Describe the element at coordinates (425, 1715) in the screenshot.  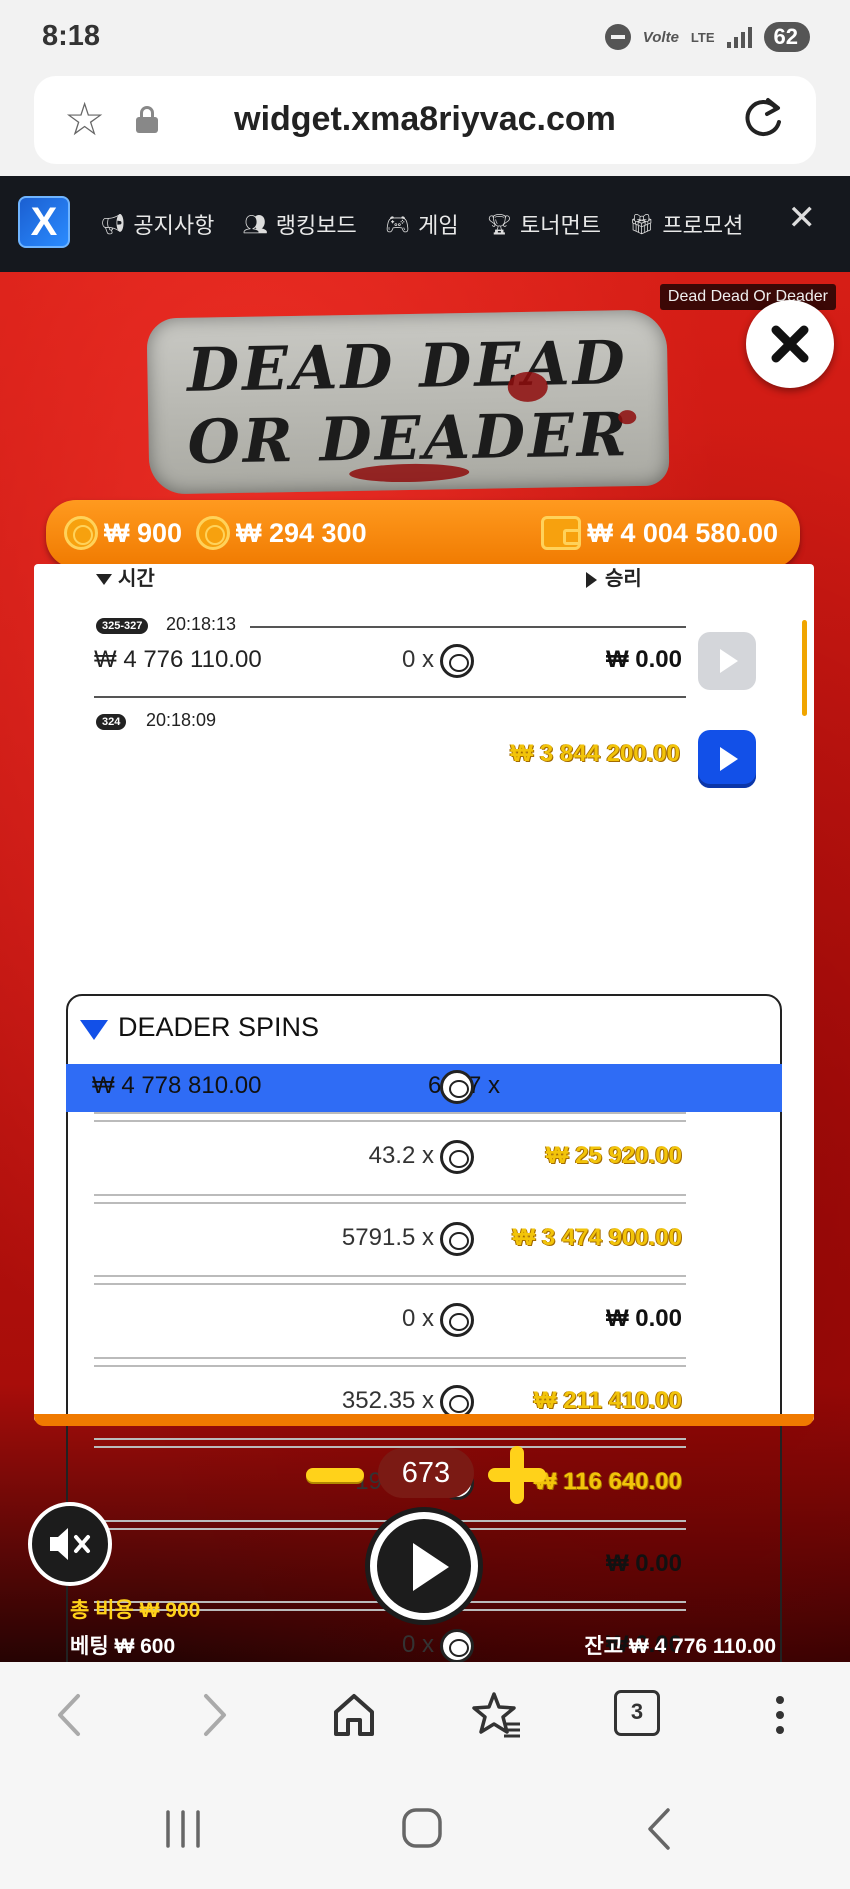
I see `browser-bottom-nav: 3` at that location.